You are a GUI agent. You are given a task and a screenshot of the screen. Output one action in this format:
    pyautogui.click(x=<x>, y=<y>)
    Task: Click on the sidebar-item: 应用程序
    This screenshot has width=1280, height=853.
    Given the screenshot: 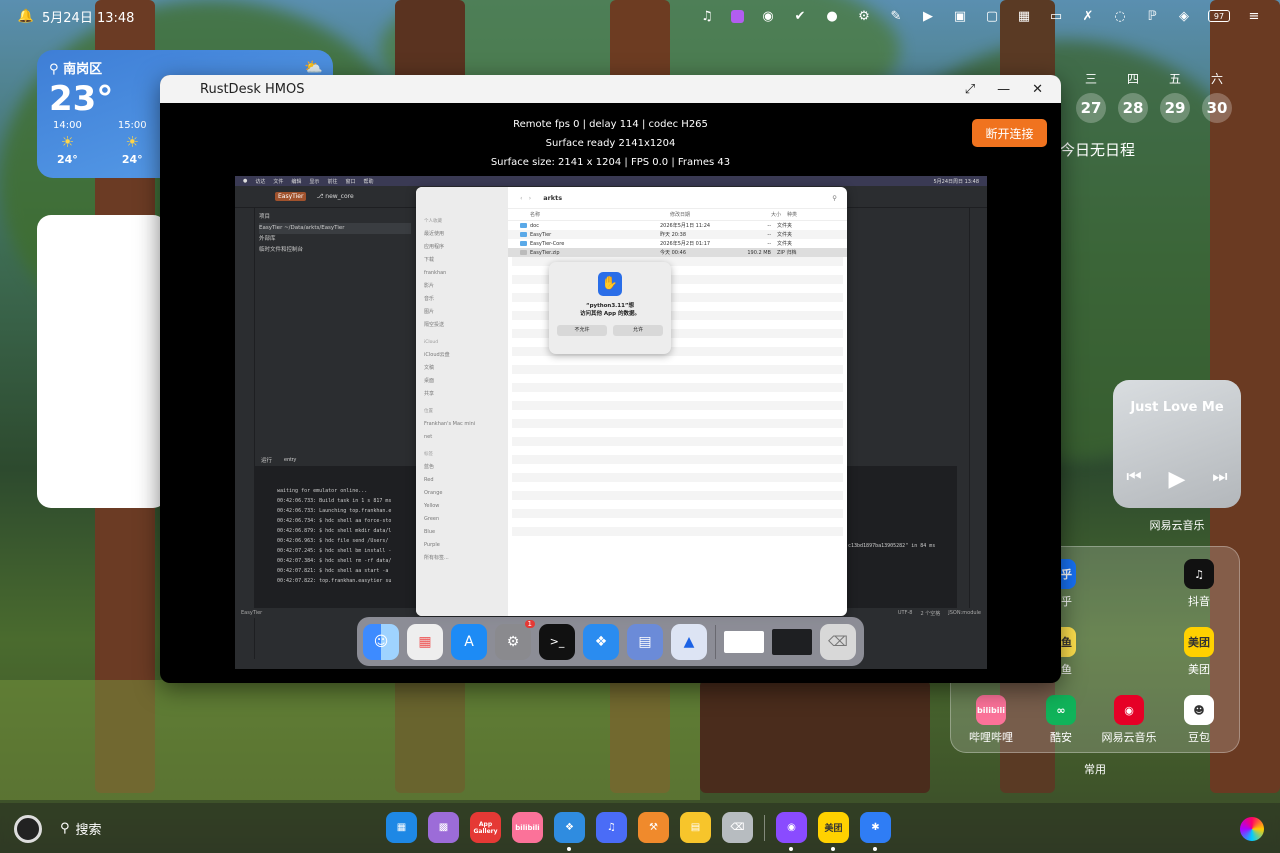 What is the action you would take?
    pyautogui.click(x=463, y=247)
    